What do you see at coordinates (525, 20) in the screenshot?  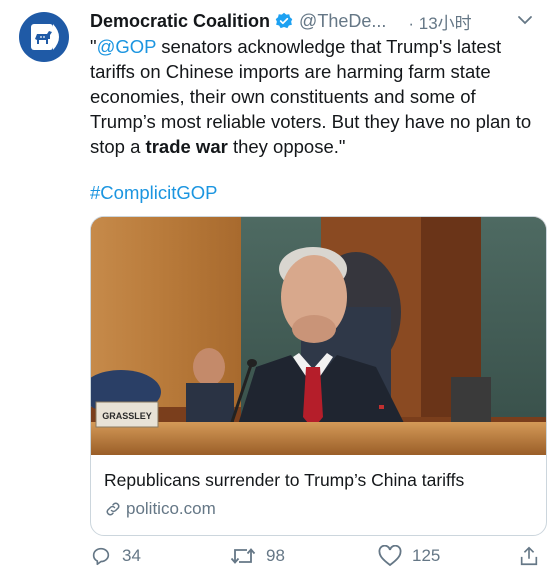 I see `chevron-down-icon` at bounding box center [525, 20].